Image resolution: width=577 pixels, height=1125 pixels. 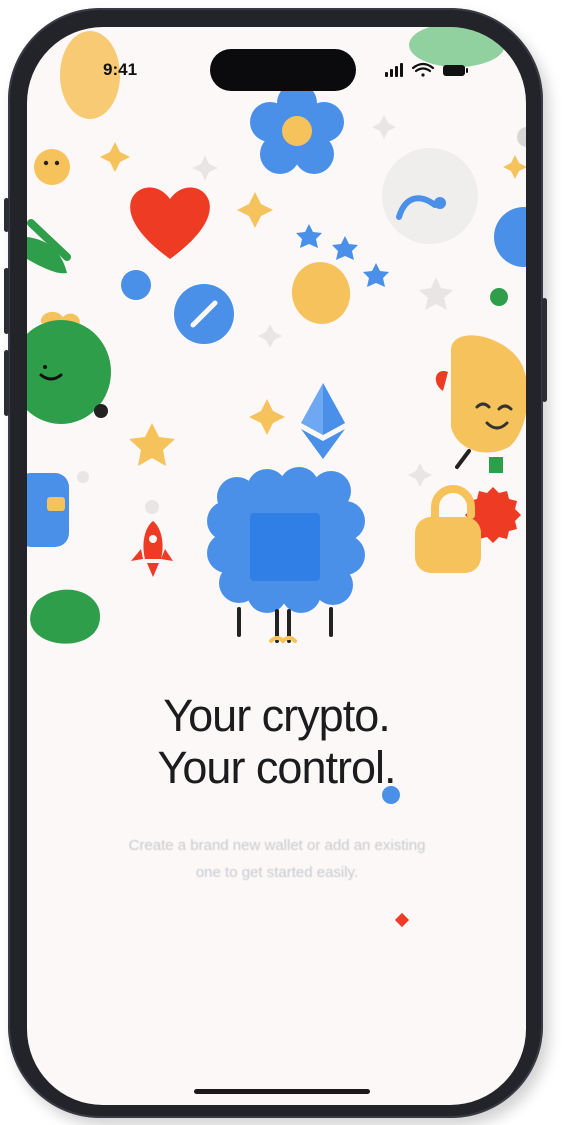 What do you see at coordinates (286, 555) in the screenshot?
I see `chip-character` at bounding box center [286, 555].